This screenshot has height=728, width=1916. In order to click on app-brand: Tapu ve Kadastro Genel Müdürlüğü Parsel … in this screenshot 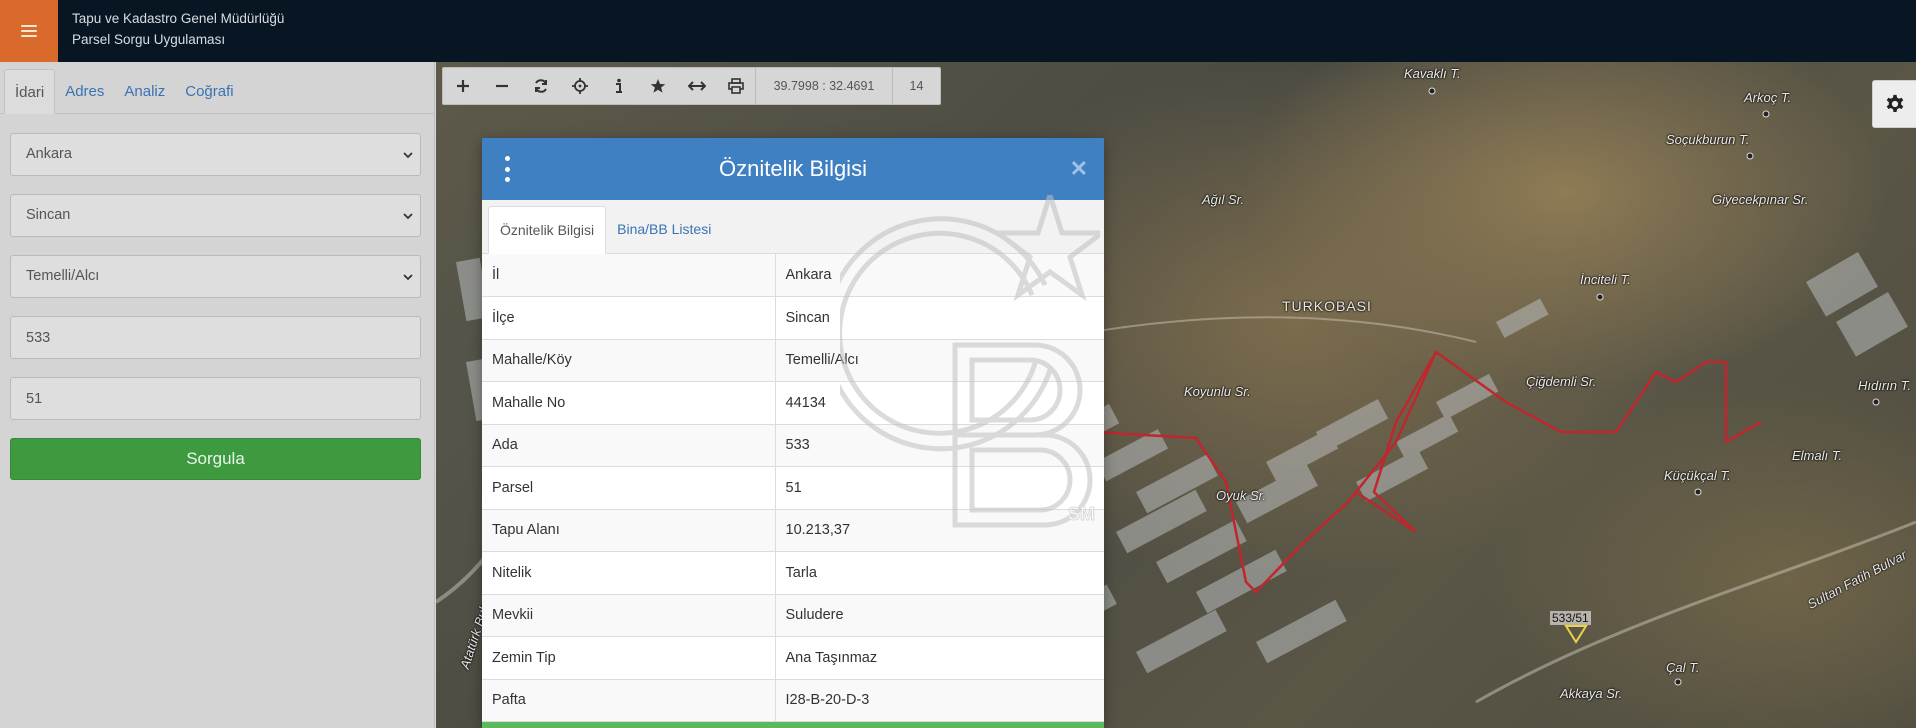, I will do `click(178, 29)`.